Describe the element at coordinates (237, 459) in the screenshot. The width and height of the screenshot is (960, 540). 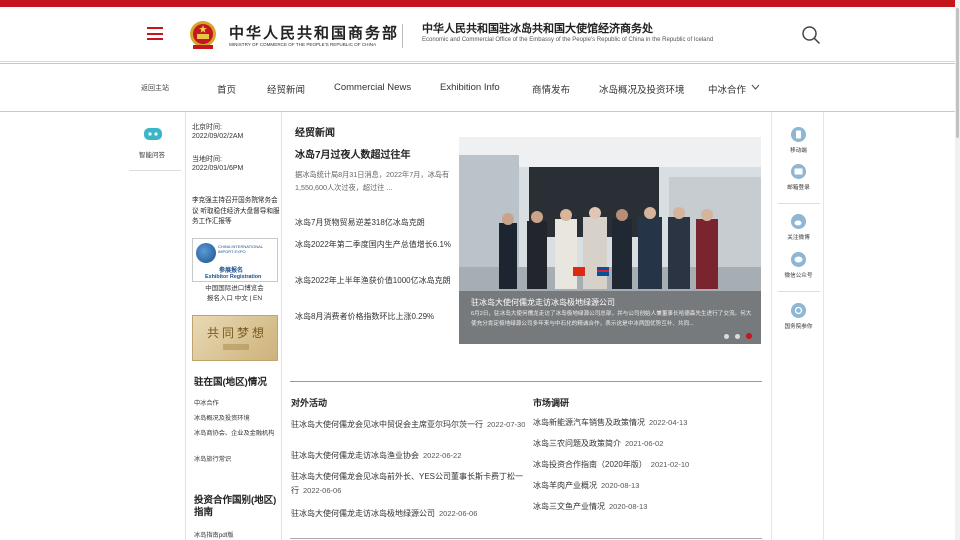
I see `country-link: 冰岛旅行常识` at that location.